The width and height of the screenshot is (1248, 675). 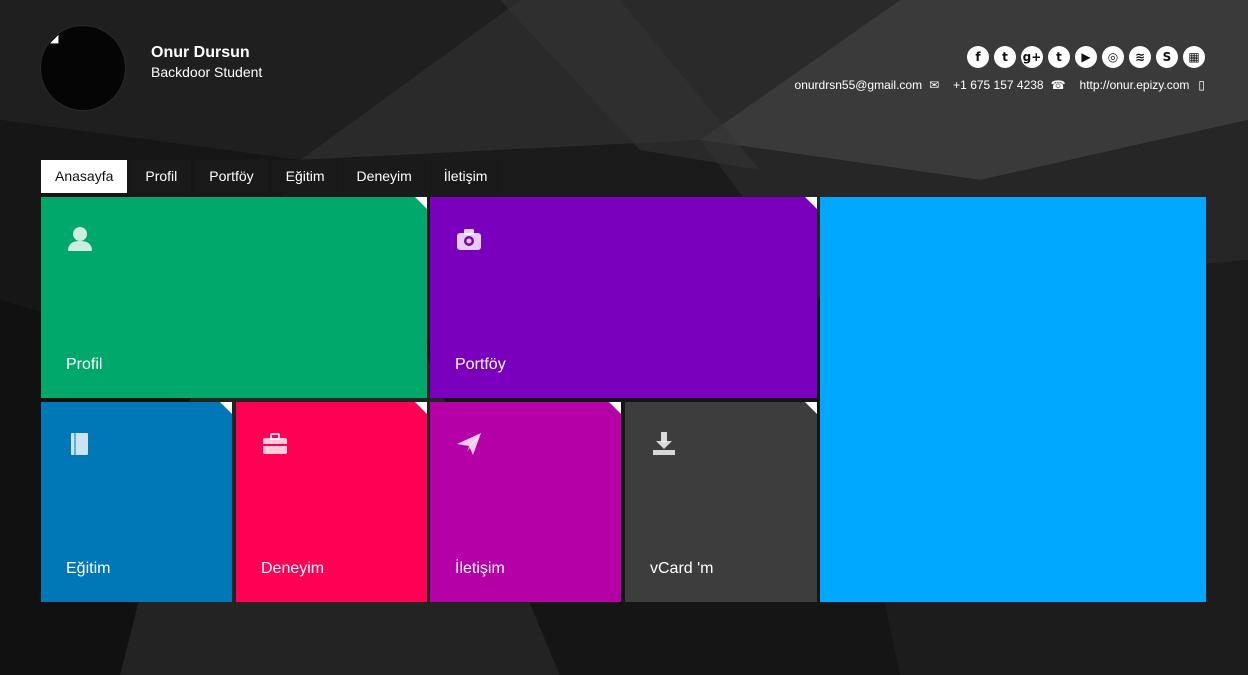 What do you see at coordinates (1005, 57) in the screenshot?
I see `twitter-icon: t` at bounding box center [1005, 57].